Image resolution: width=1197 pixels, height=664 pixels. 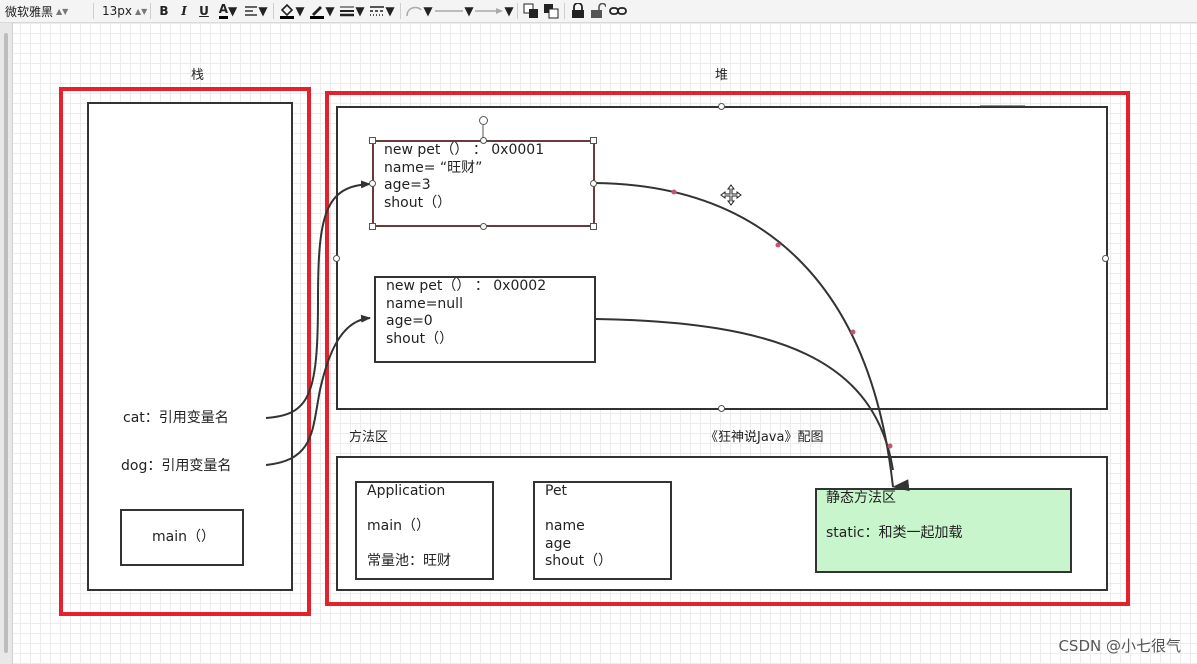 I want to click on application-main-method: main（）, so click(x=398, y=526).